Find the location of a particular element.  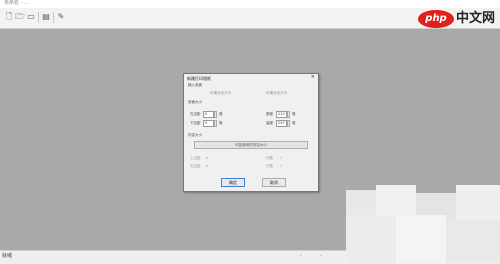

bottom-margin-stepper is located at coordinates (215, 123).